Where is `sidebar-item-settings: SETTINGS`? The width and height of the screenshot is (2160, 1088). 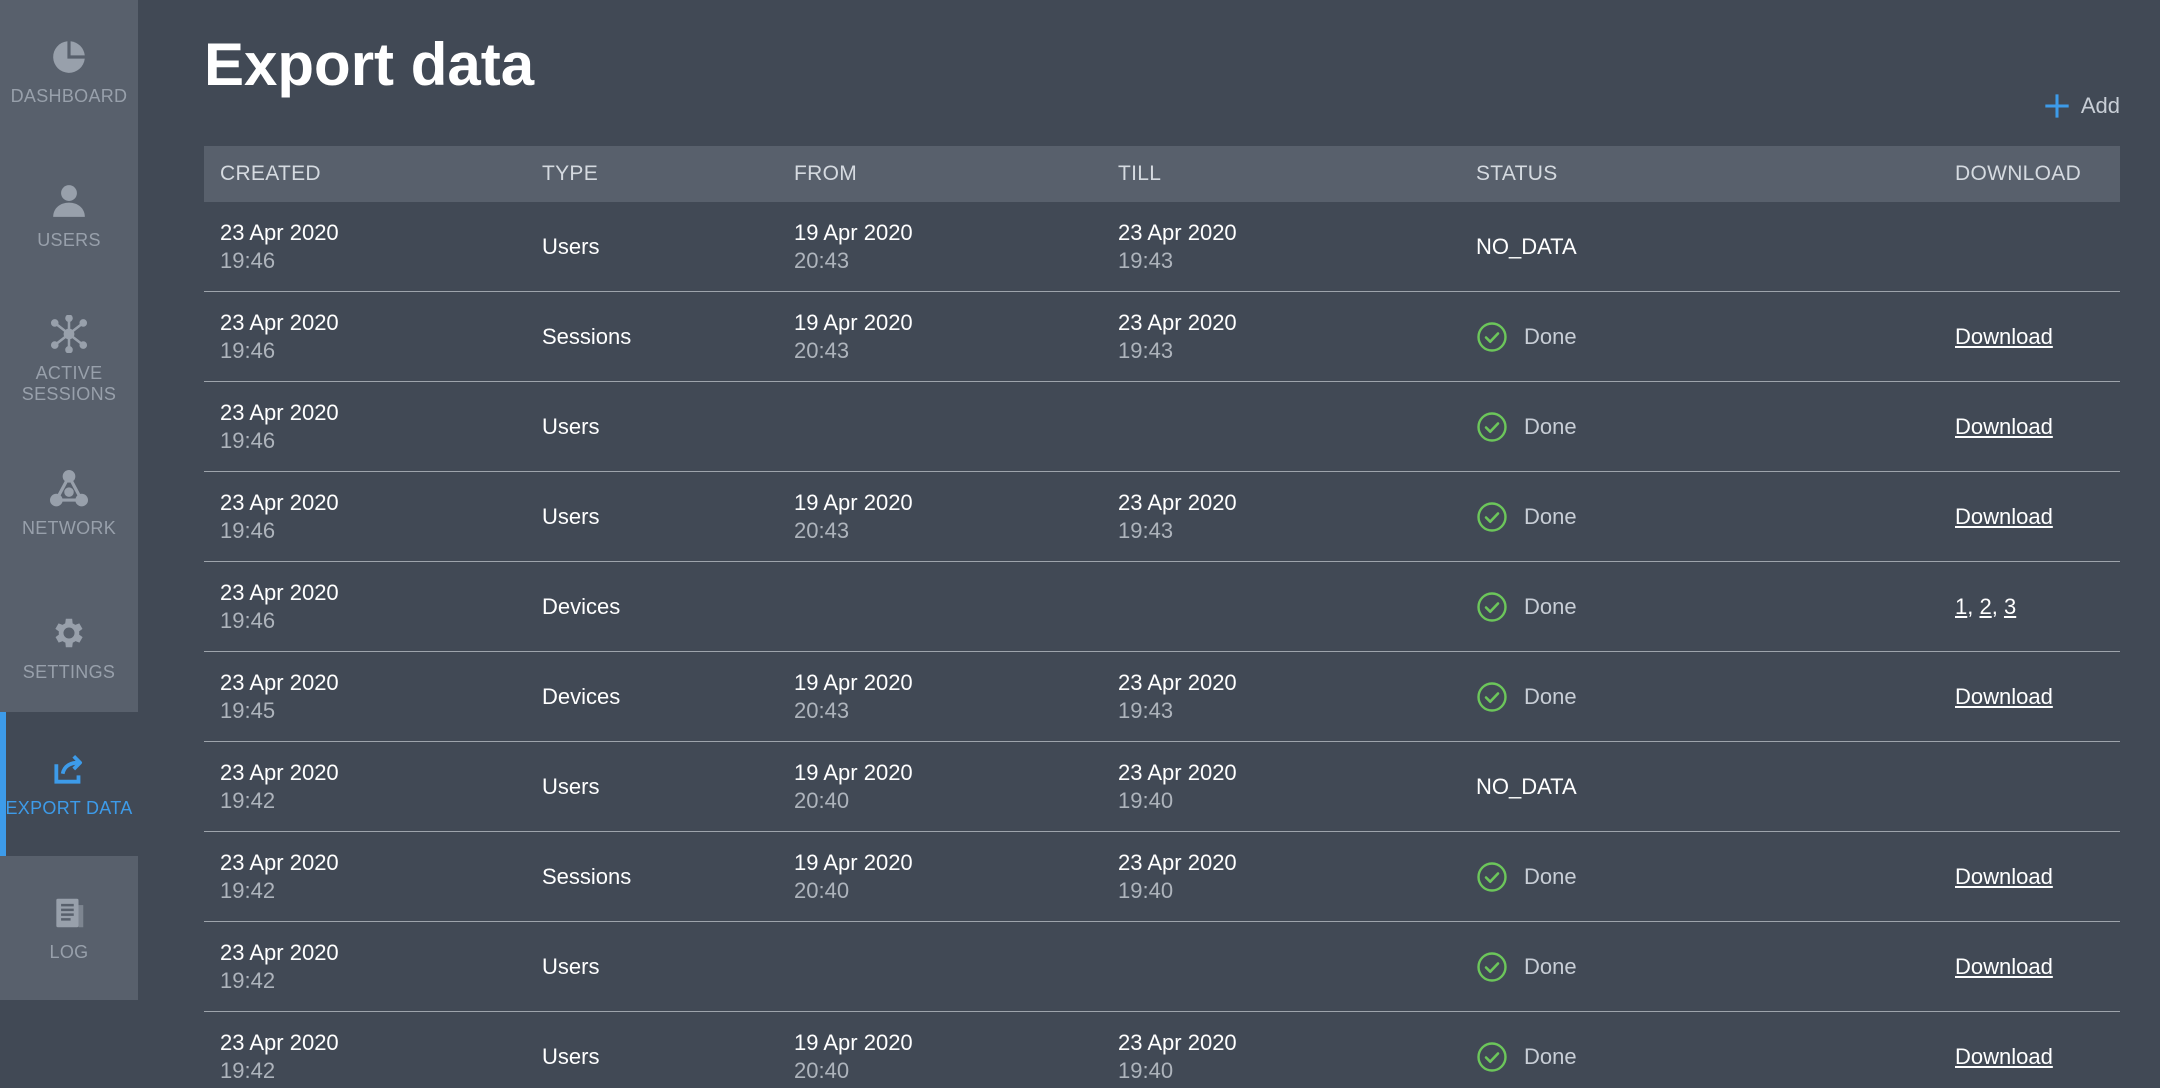
sidebar-item-settings: SETTINGS is located at coordinates (69, 648).